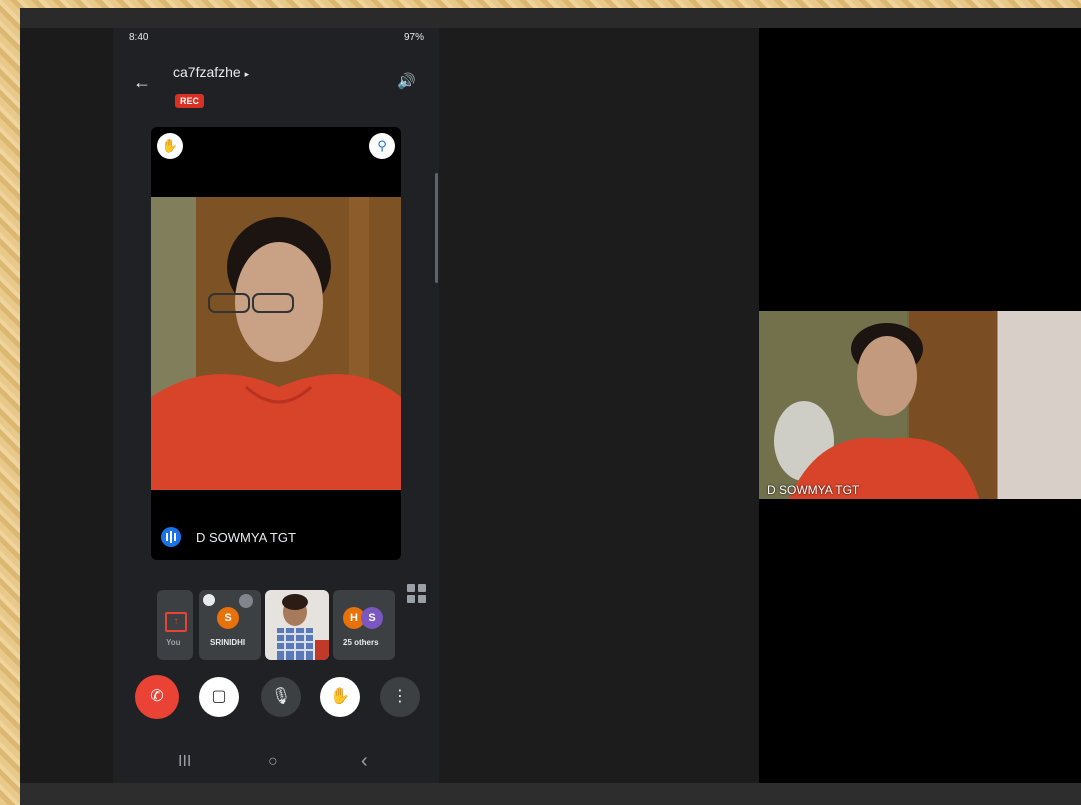  Describe the element at coordinates (209, 600) in the screenshot. I see `pin-badge-icon` at that location.